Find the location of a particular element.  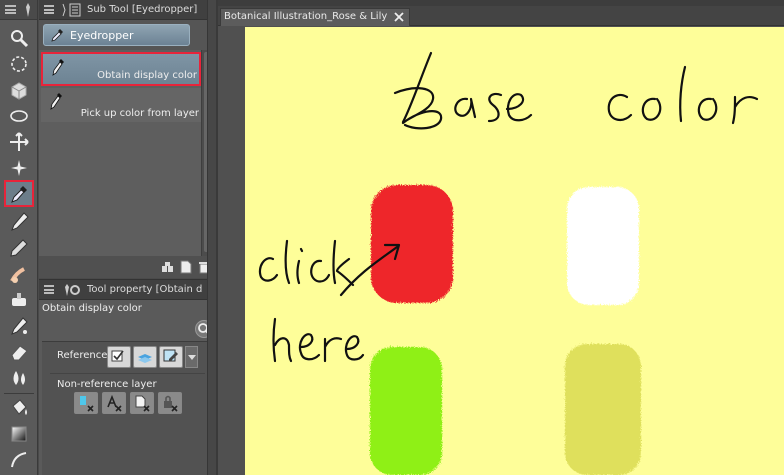

subtool-panel-icon is located at coordinates (71, 10).